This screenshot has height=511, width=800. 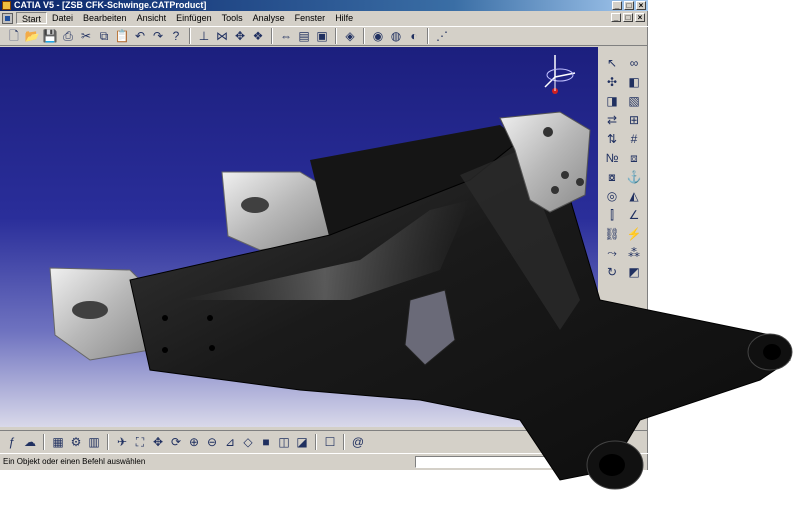 What do you see at coordinates (158, 36) in the screenshot?
I see `redo-icon: ↷` at bounding box center [158, 36].